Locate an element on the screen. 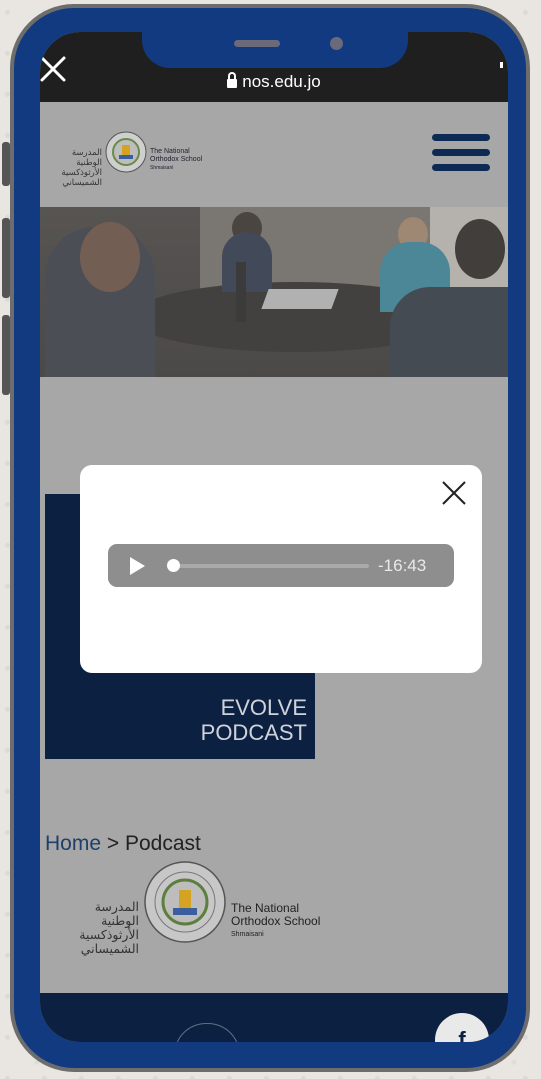  breadcrumb: Home > Podcast is located at coordinates (123, 844).